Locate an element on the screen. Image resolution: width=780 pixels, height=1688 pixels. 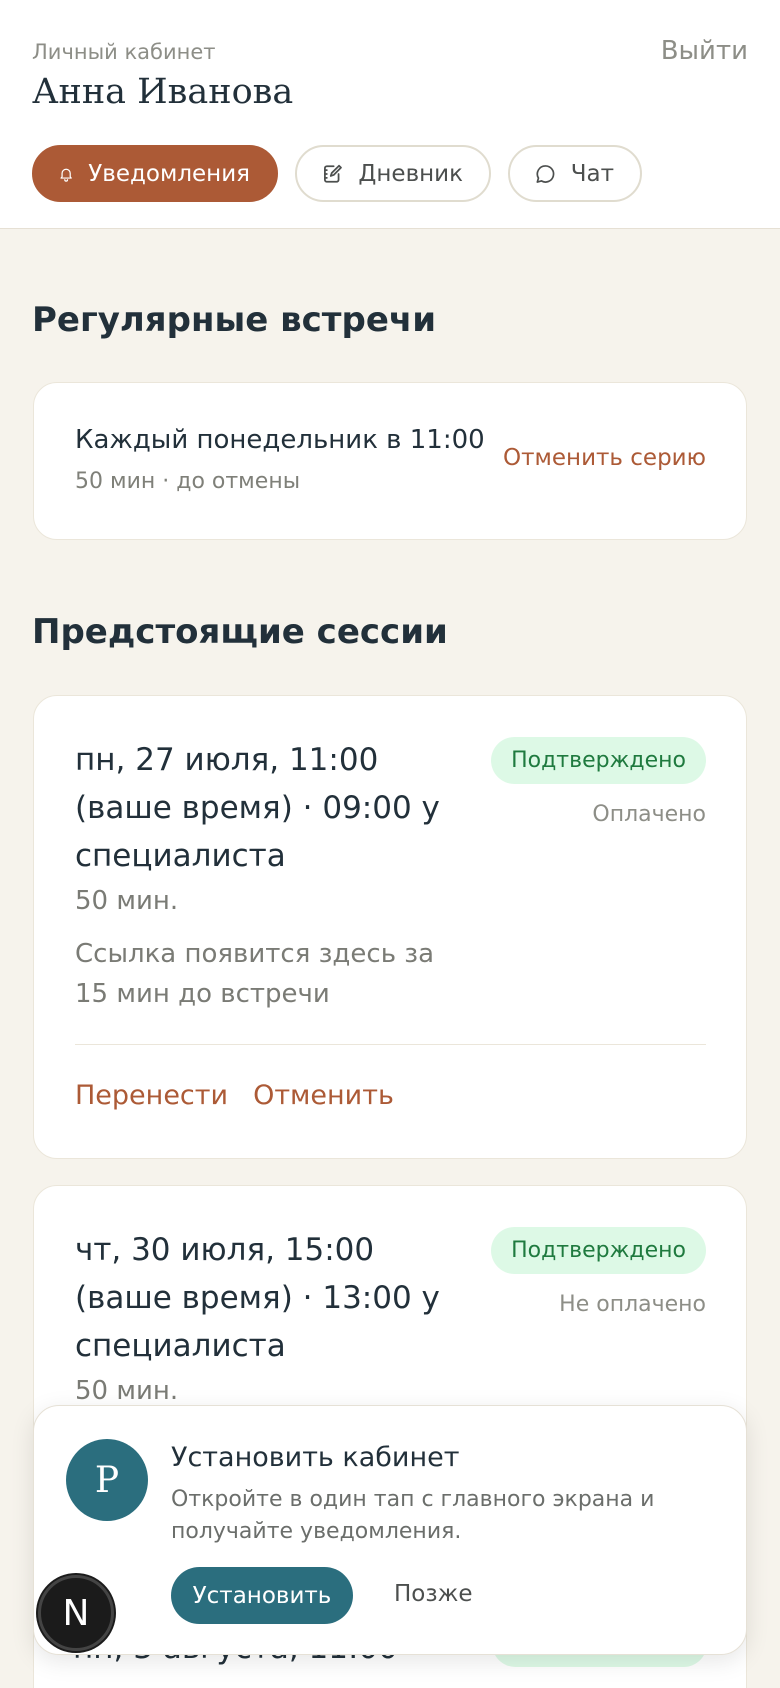
tab-bar: Уведомления Дневник Чат is located at coordinates (337, 173).